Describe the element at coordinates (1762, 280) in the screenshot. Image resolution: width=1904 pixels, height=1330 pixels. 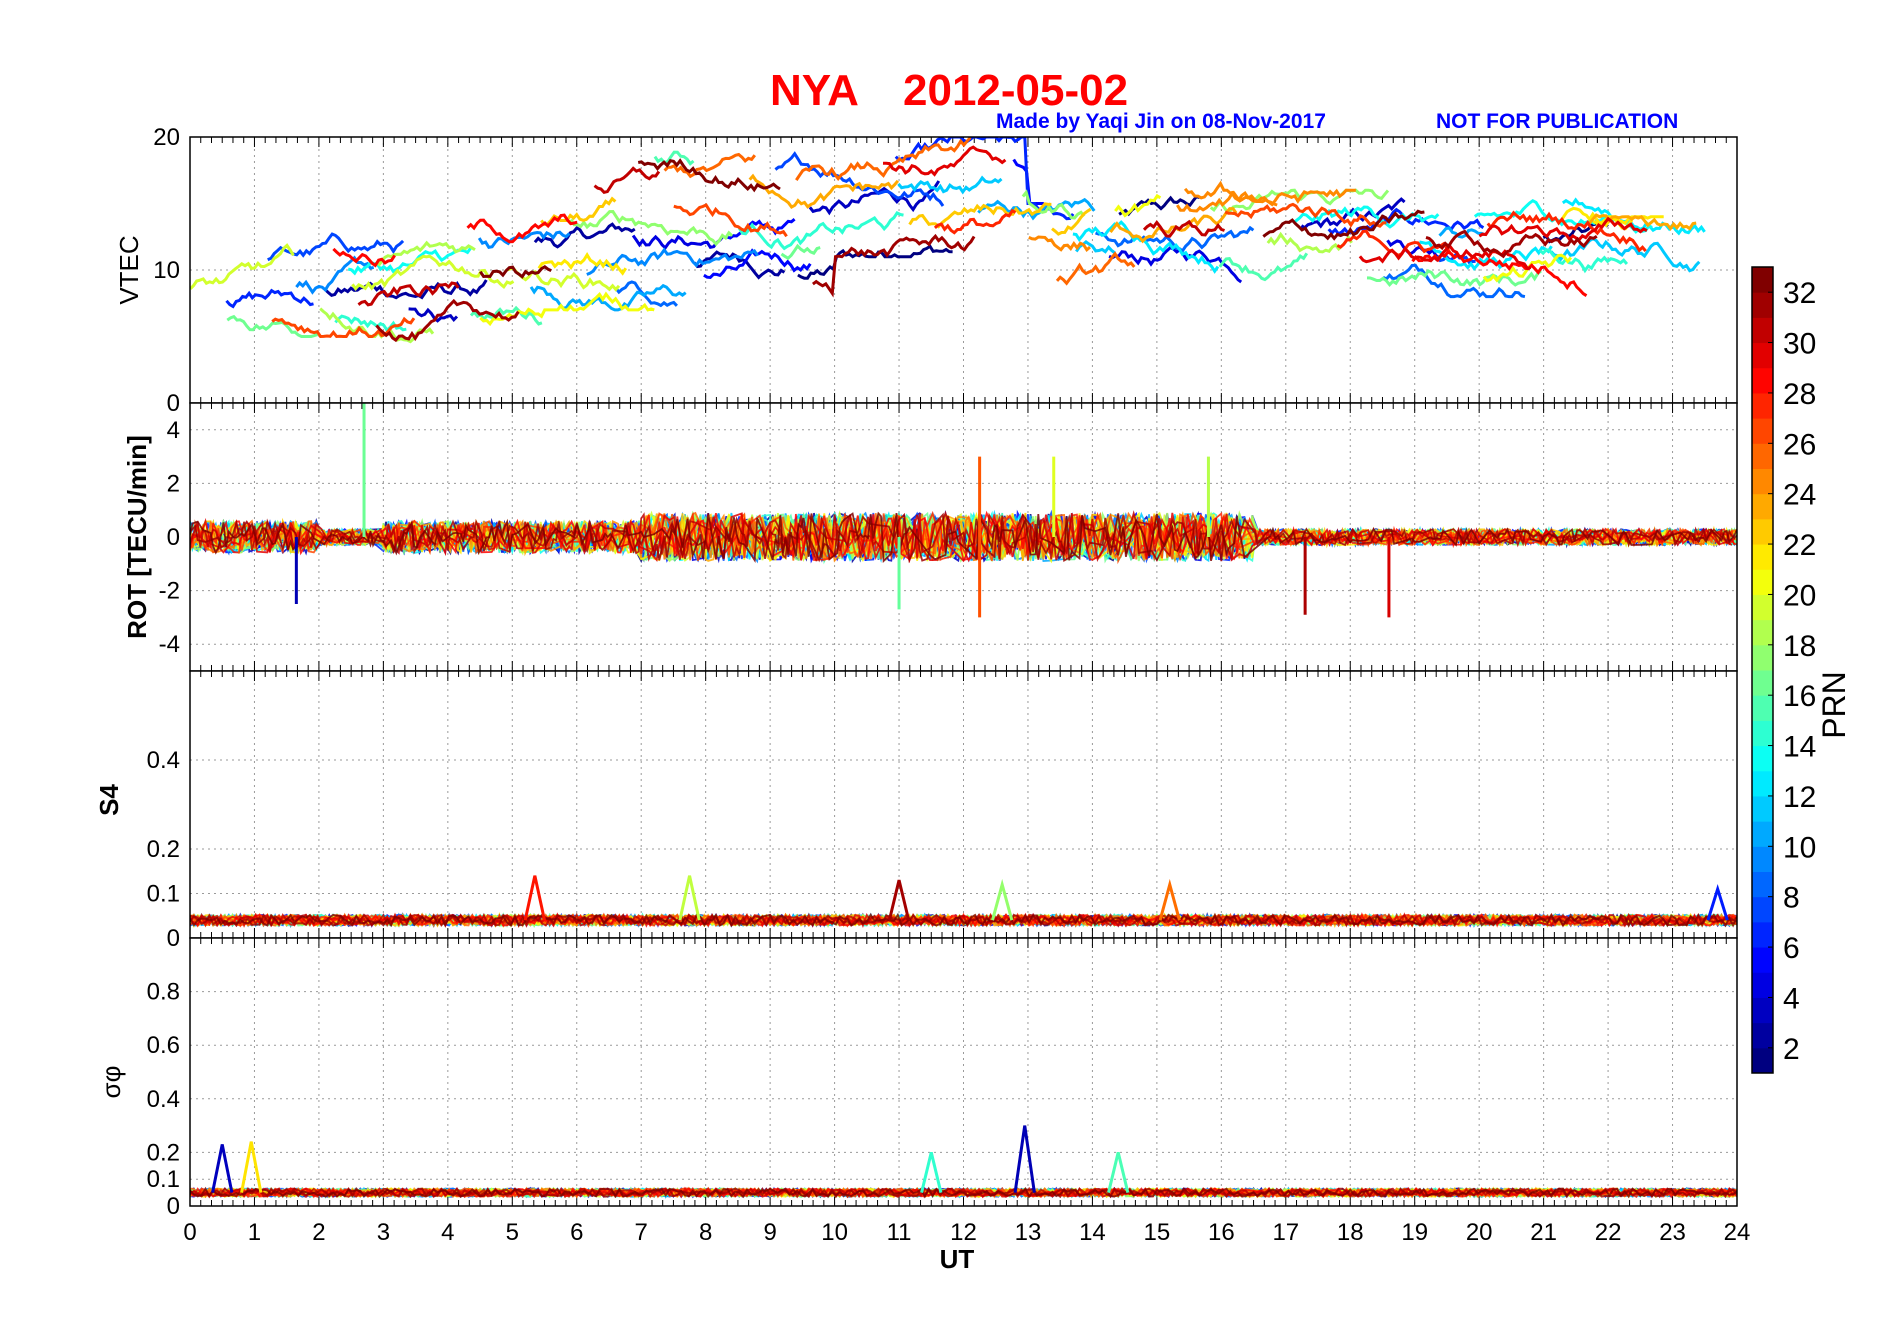
I see `colorbar-swatch-prn32` at that location.